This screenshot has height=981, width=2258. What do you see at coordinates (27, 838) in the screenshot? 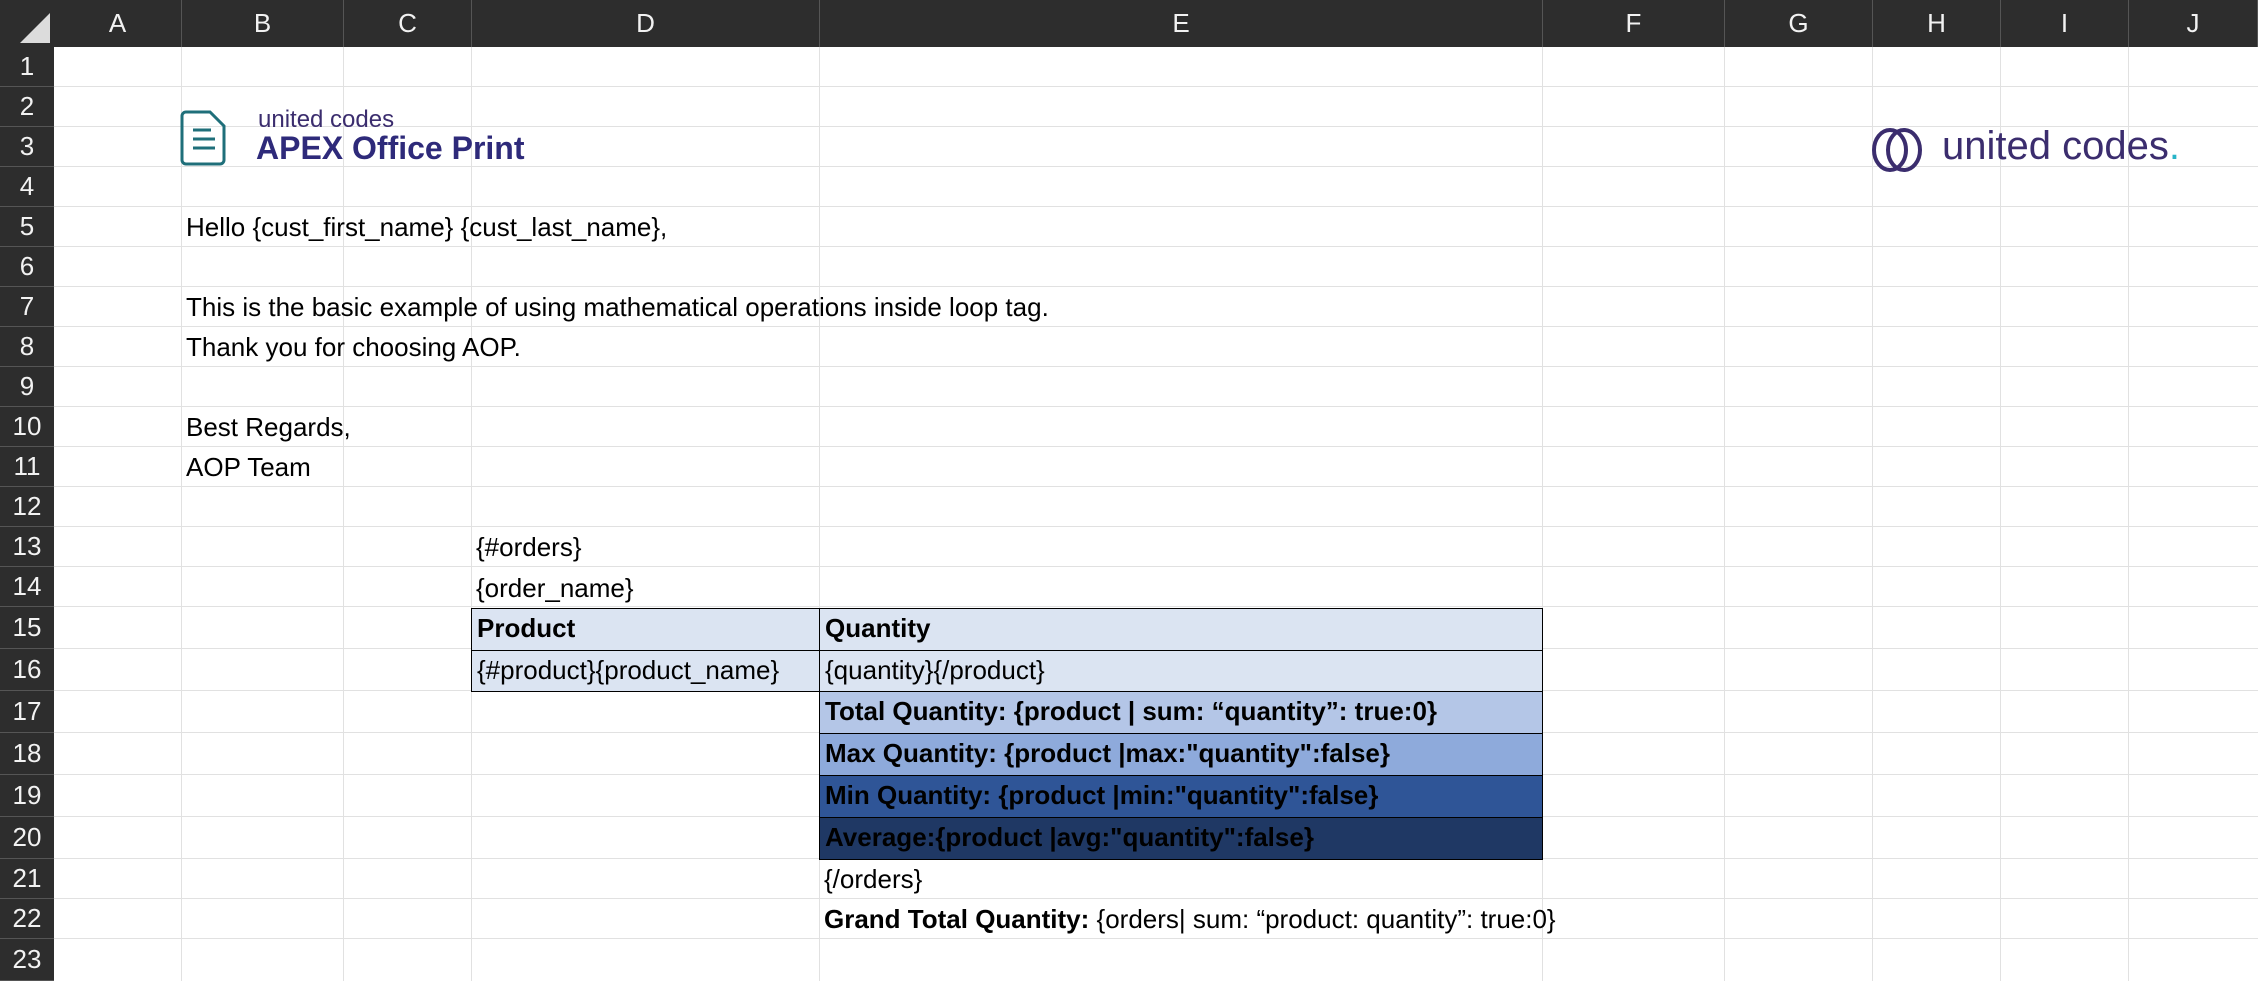
I see `row-header-20: 20` at bounding box center [27, 838].